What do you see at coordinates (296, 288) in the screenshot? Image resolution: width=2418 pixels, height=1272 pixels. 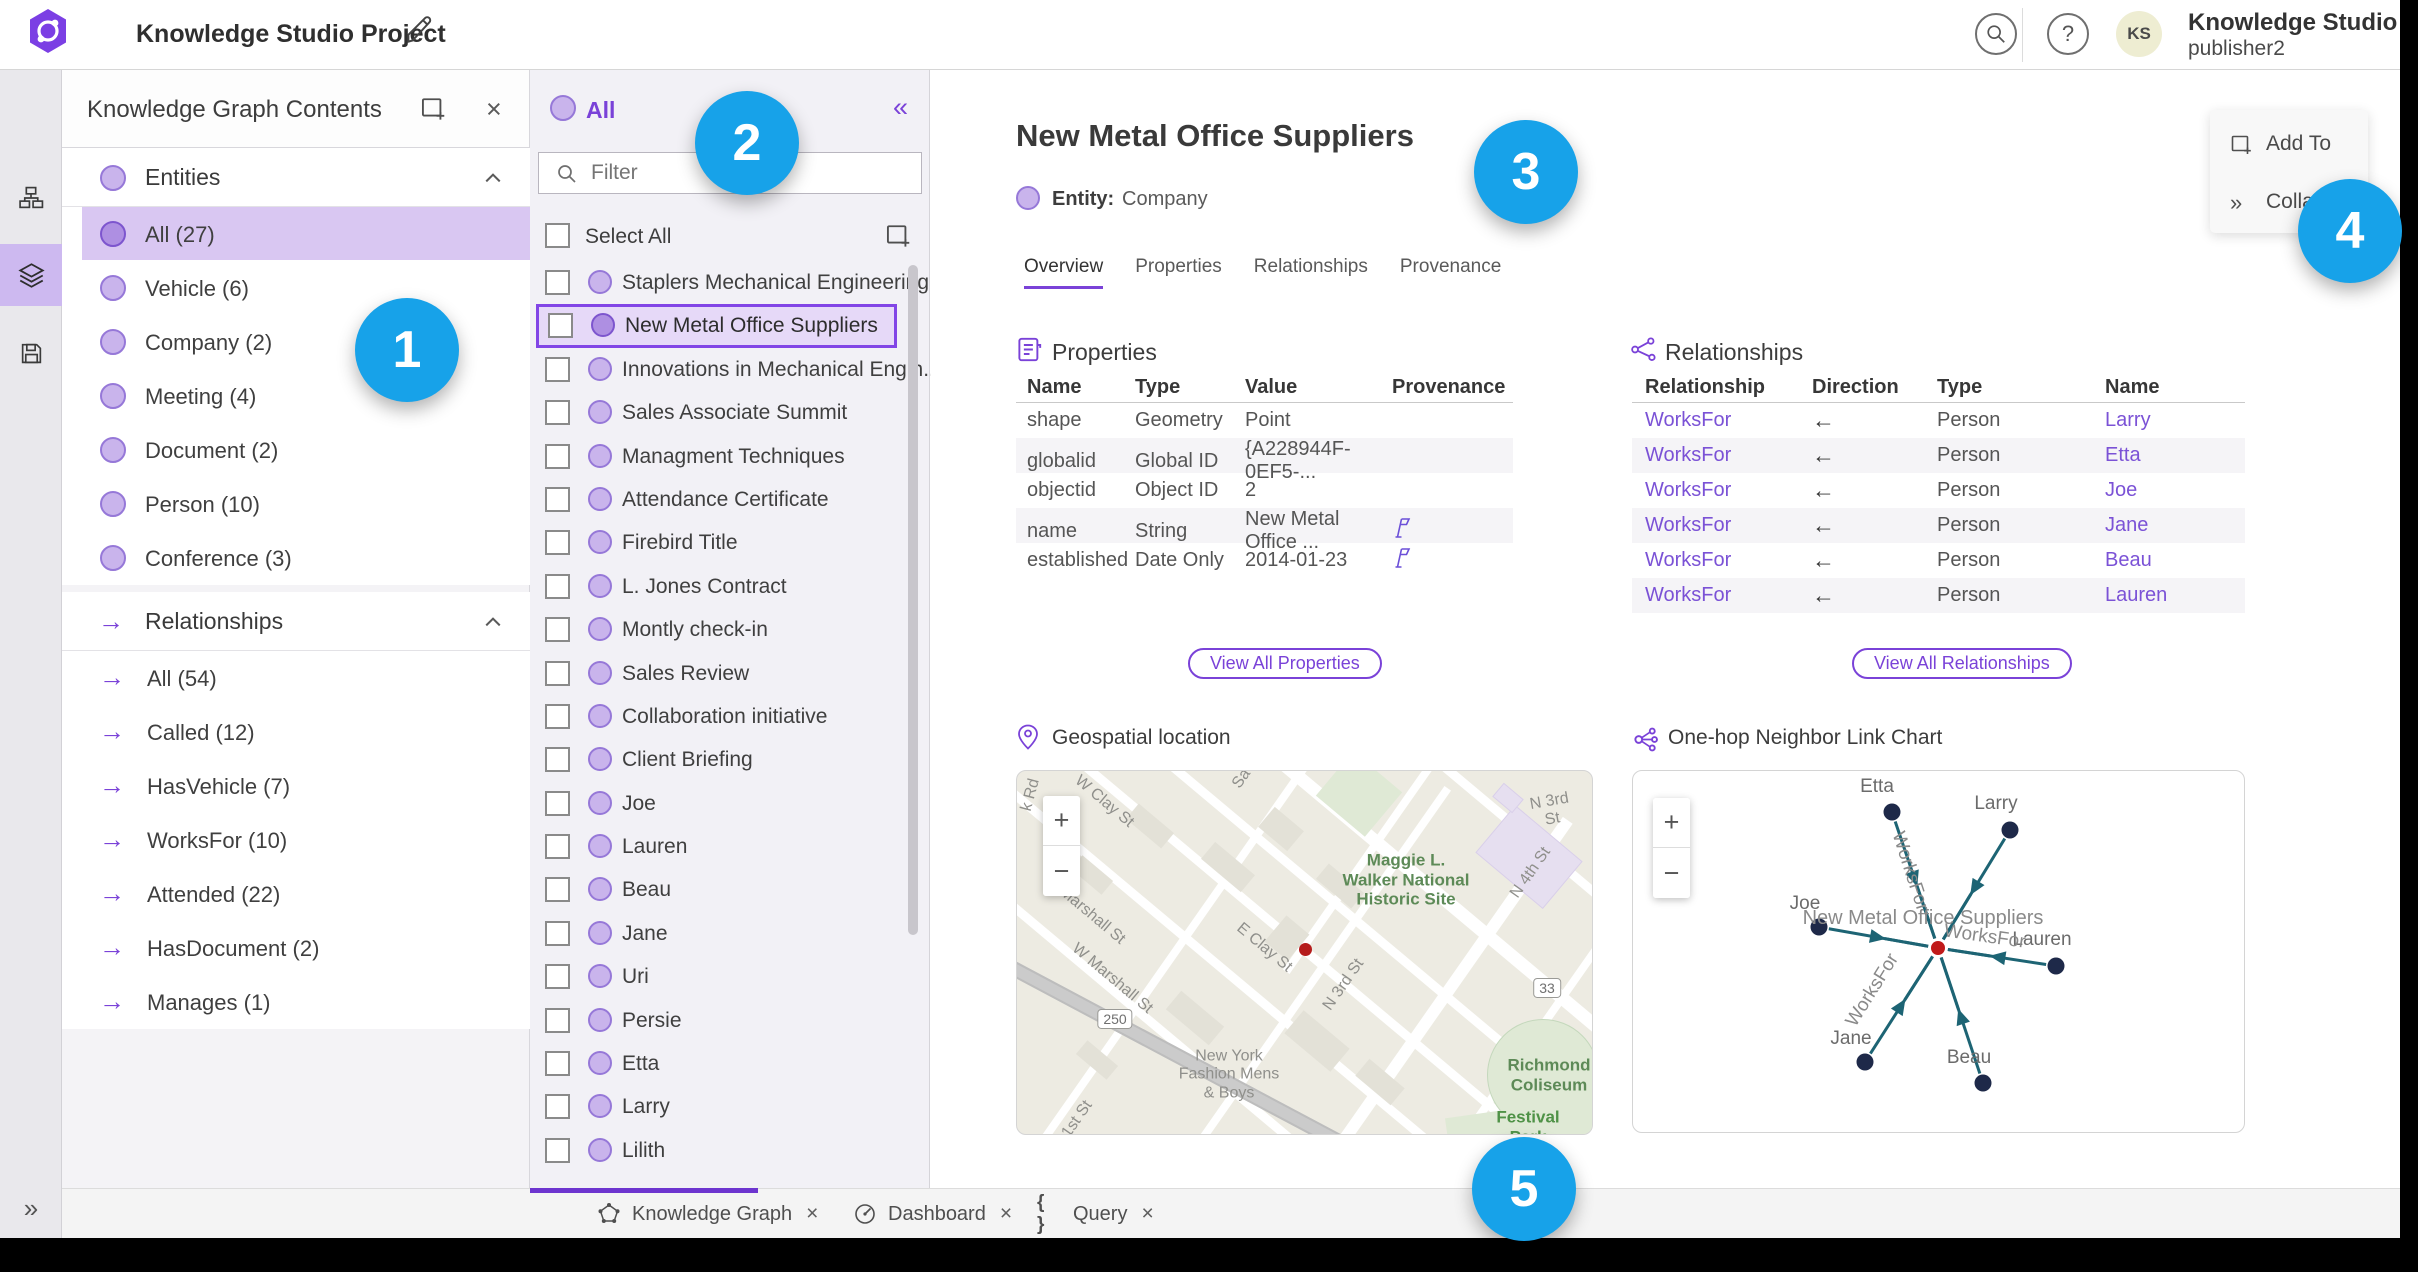 I see `entity-type-item: Vehicle (6)` at bounding box center [296, 288].